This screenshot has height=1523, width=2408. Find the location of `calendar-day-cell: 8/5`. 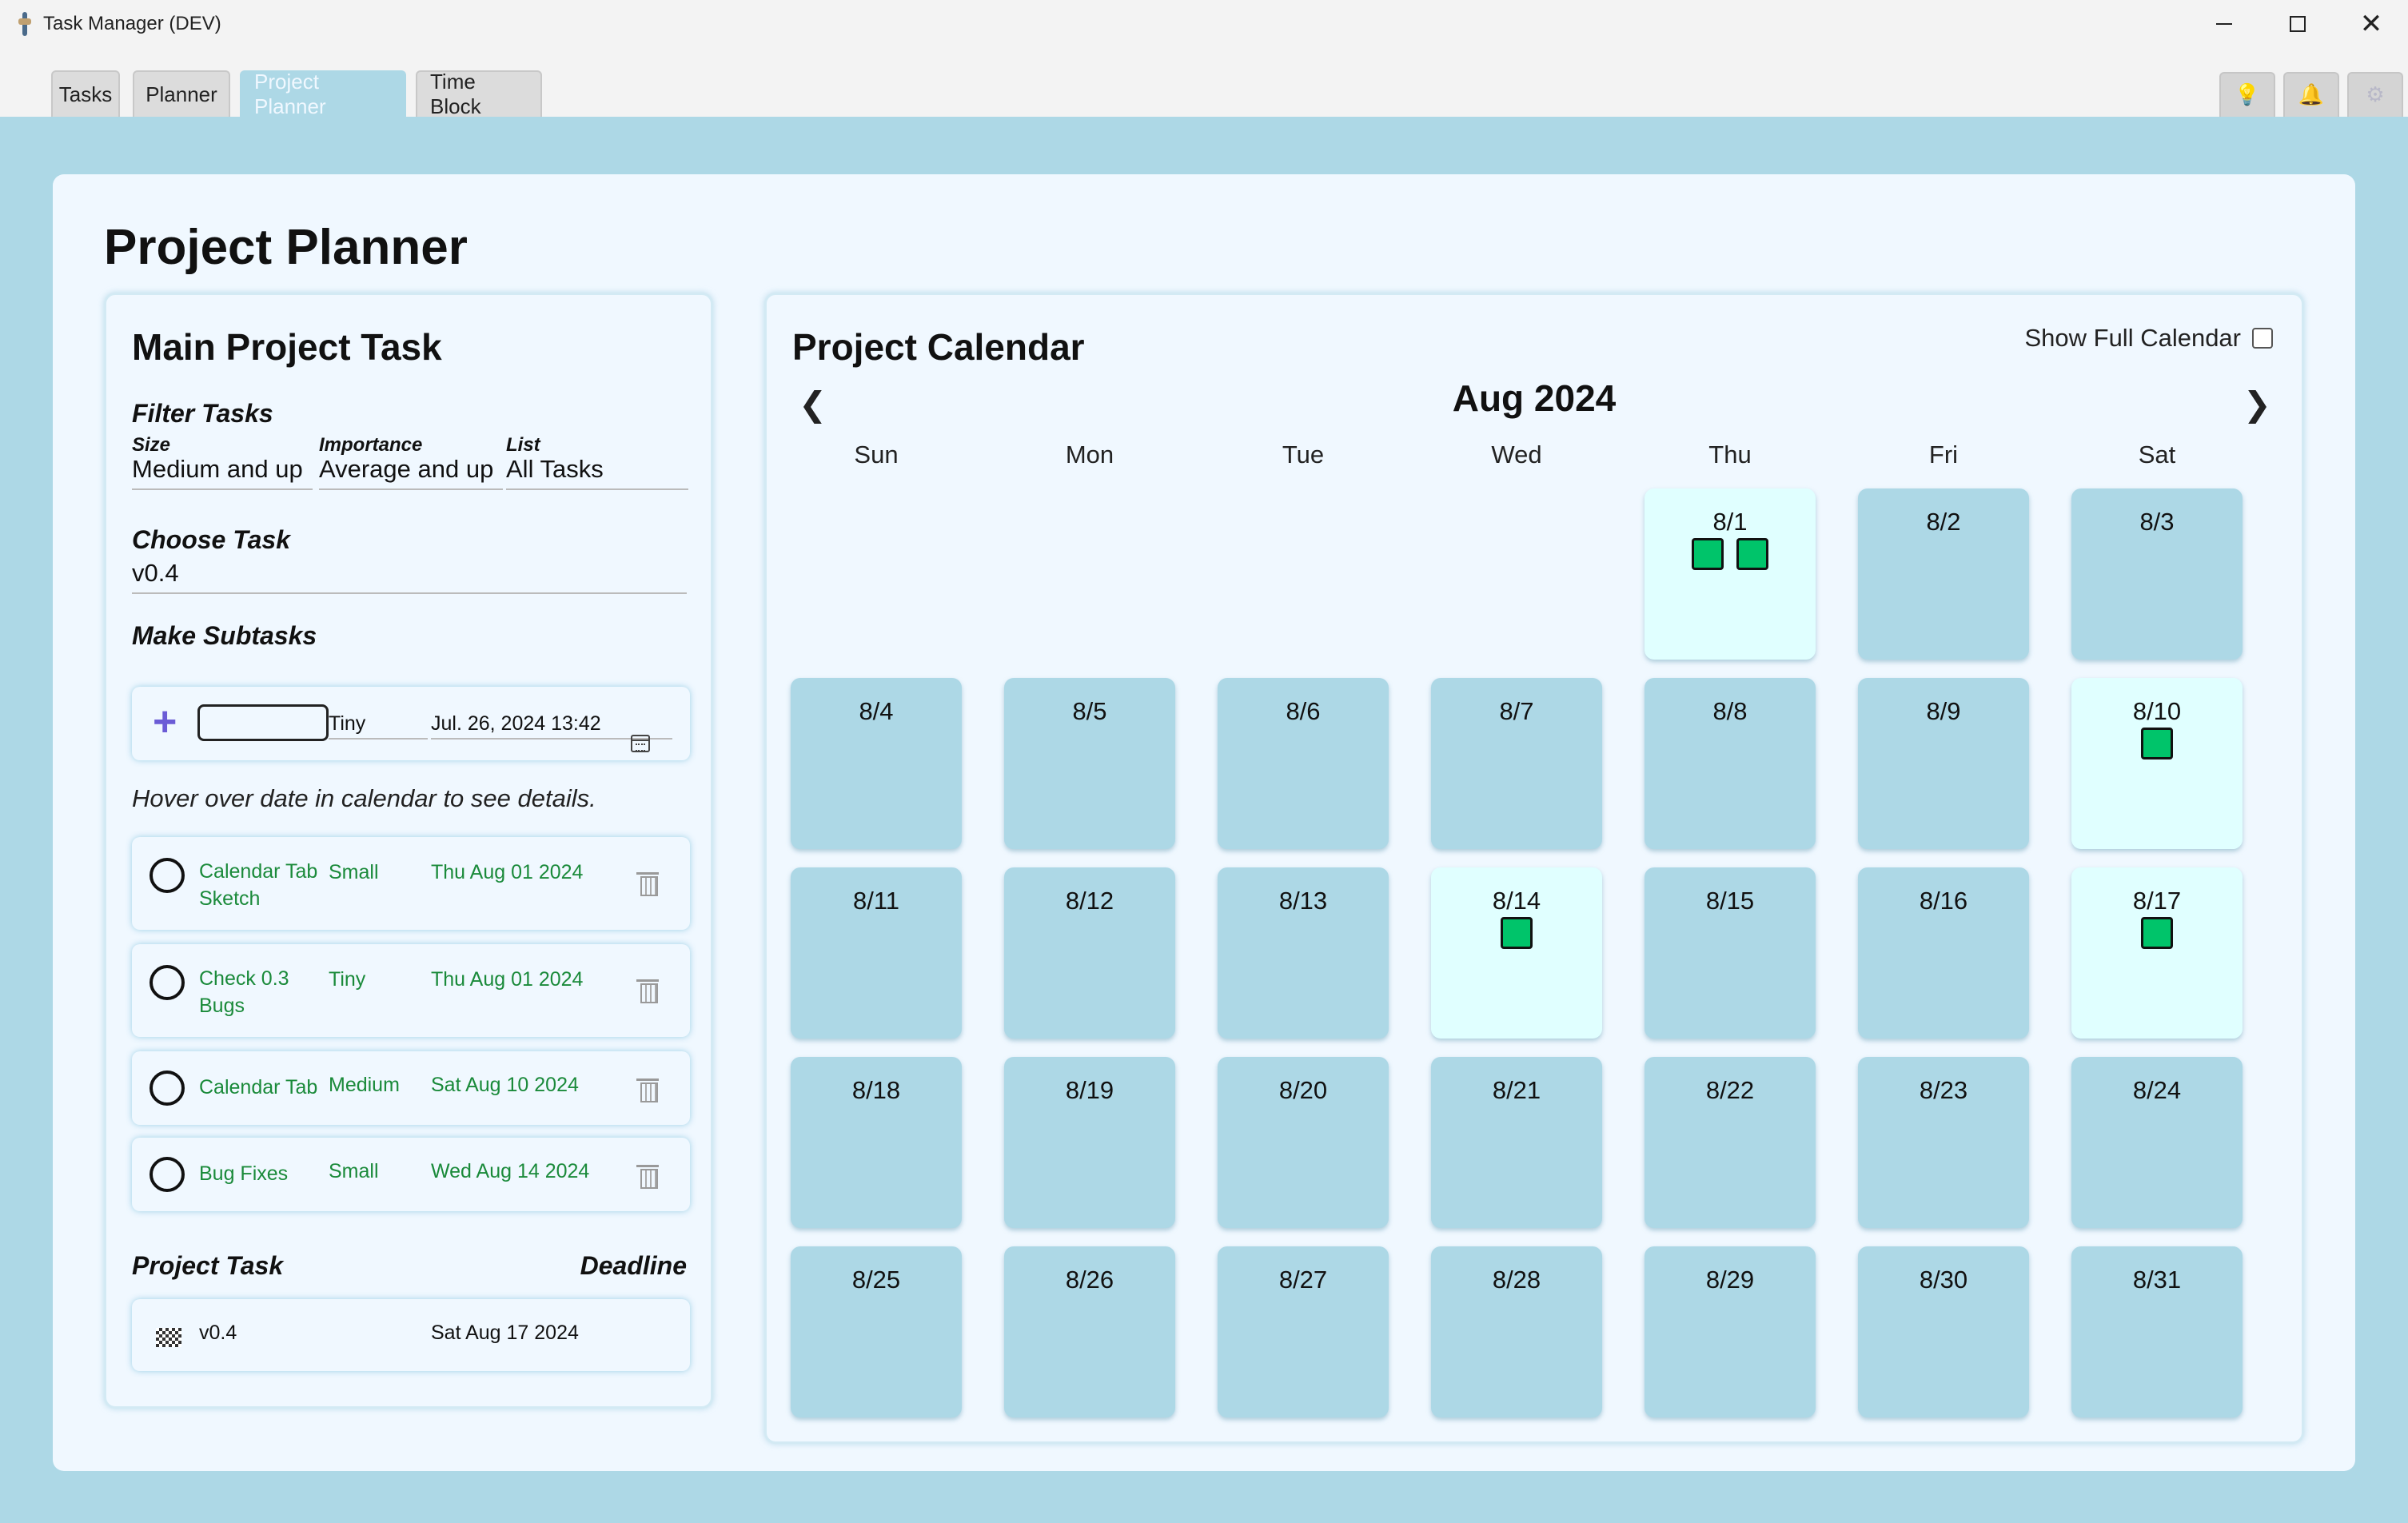

calendar-day-cell: 8/5 is located at coordinates (1089, 763).